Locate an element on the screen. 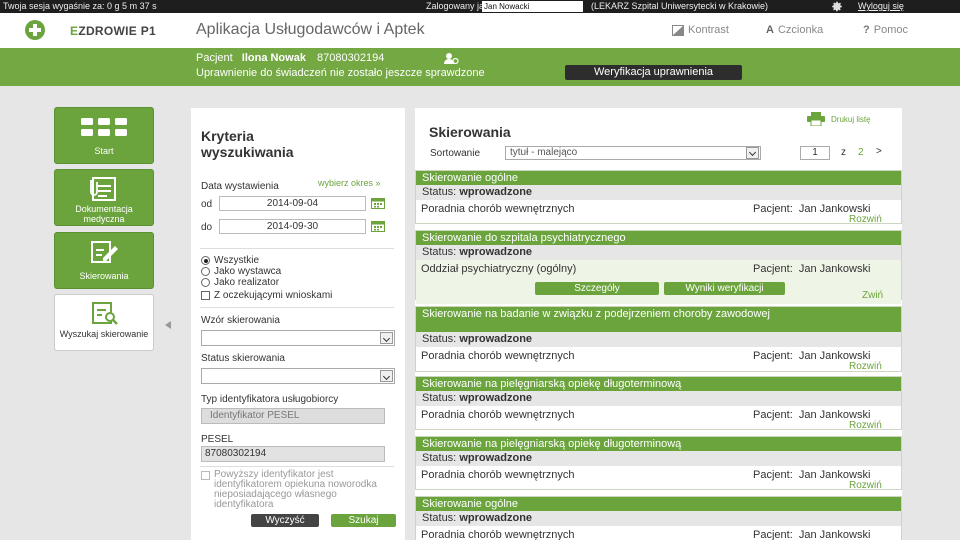 The height and width of the screenshot is (540, 960). font-size-link: A Czcionka is located at coordinates (794, 30).